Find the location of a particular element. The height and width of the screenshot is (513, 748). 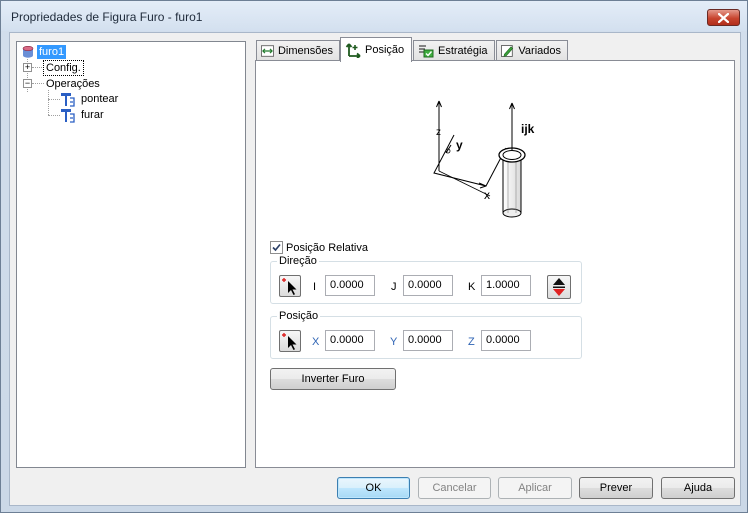

i-label: I is located at coordinates (315, 287).